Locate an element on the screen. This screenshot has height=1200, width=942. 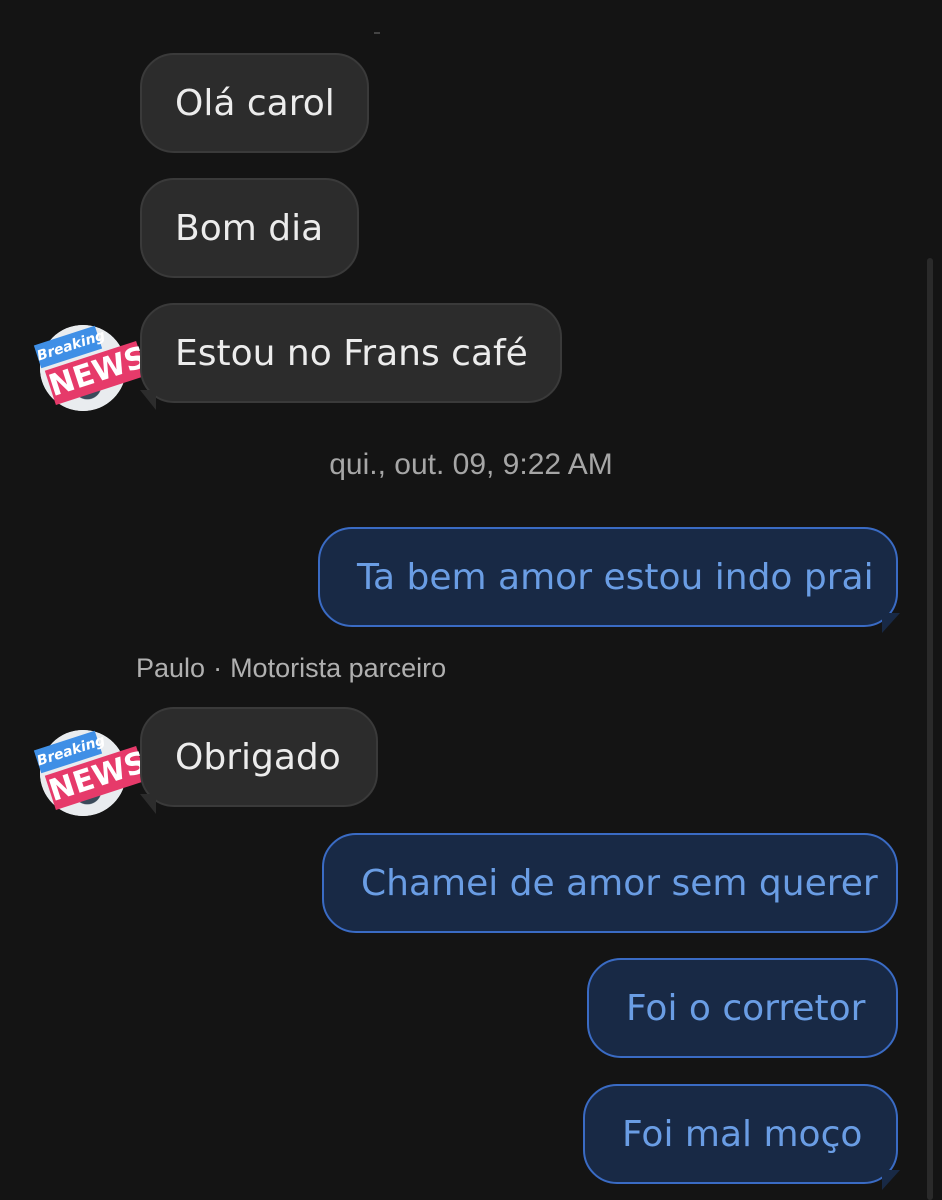
message-text: Bom dia is located at coordinates (249, 228).